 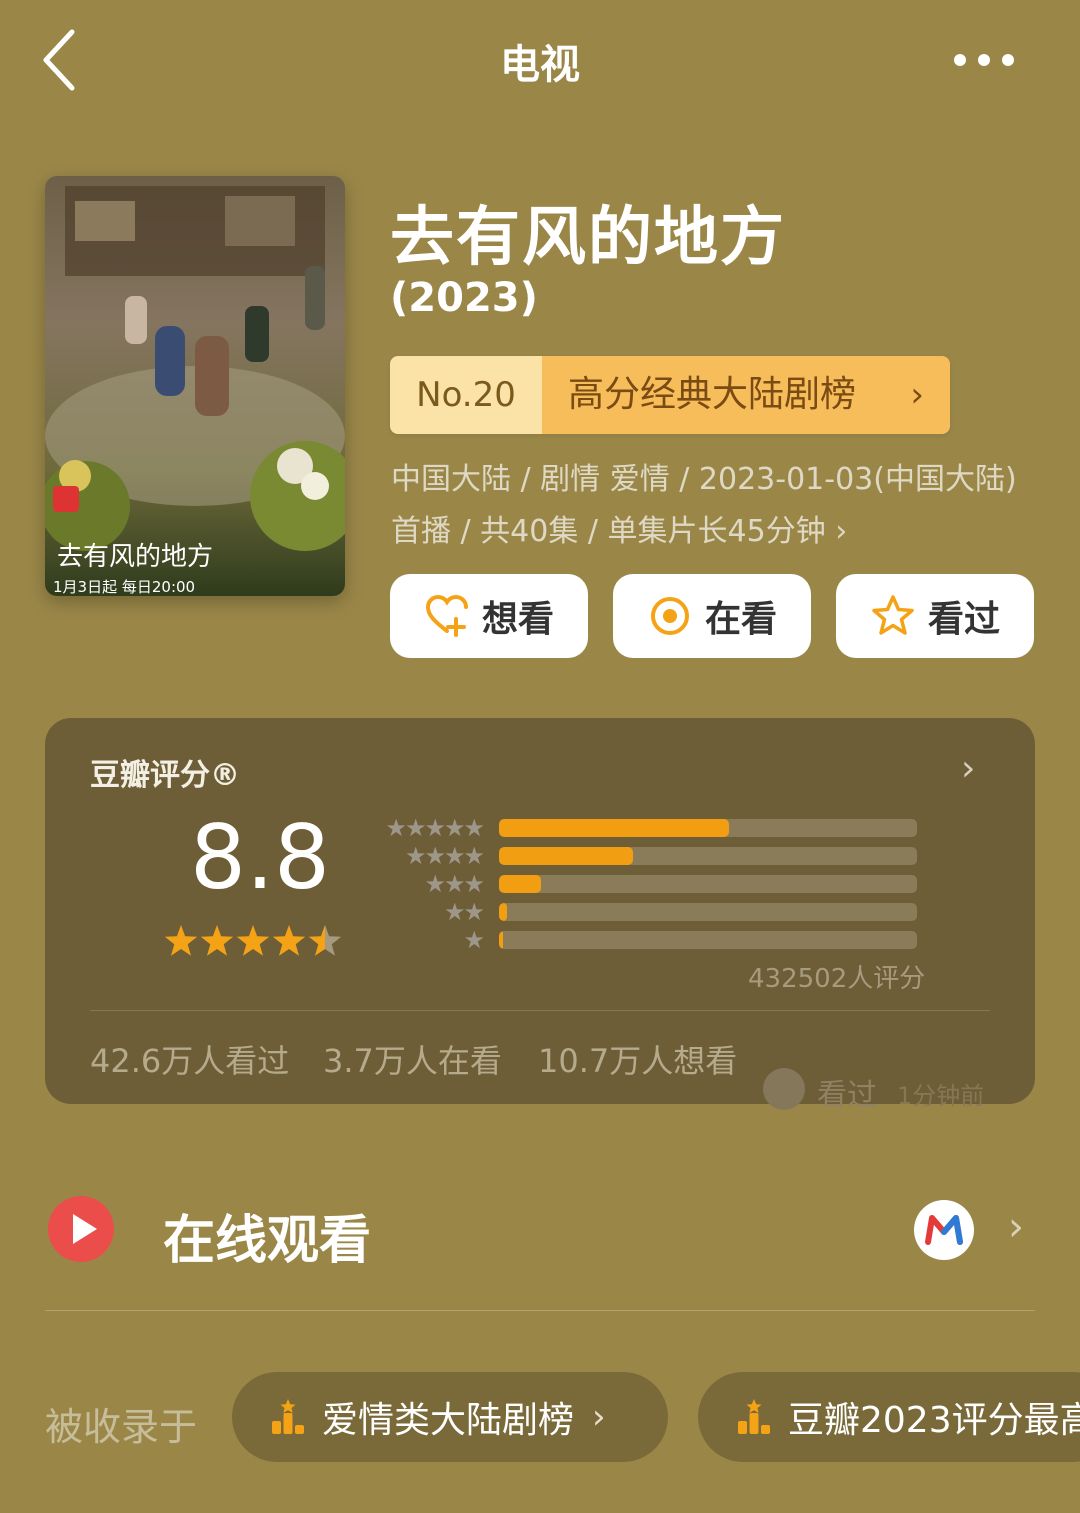 I want to click on want-count: 10.7万人想看, so click(x=638, y=1061).